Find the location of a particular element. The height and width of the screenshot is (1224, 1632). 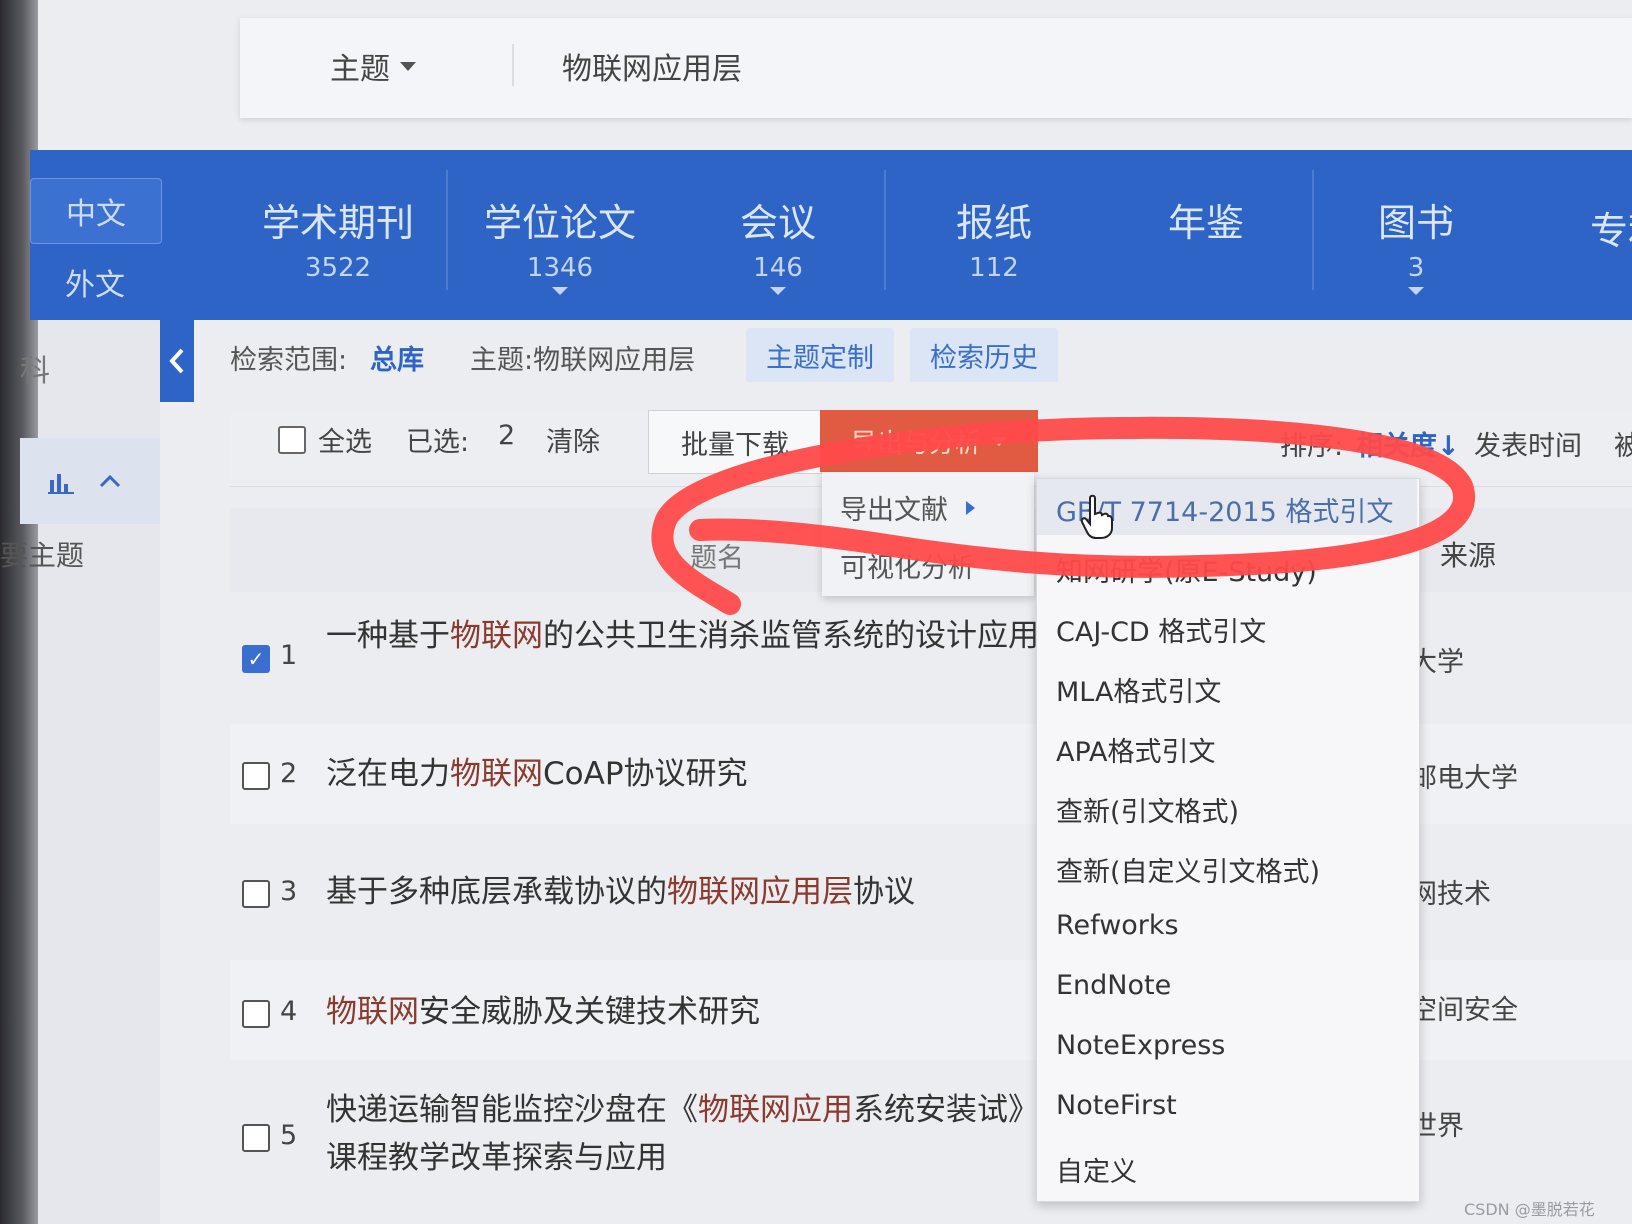

watermark: CSDN @墨脱若花 is located at coordinates (1529, 1209).